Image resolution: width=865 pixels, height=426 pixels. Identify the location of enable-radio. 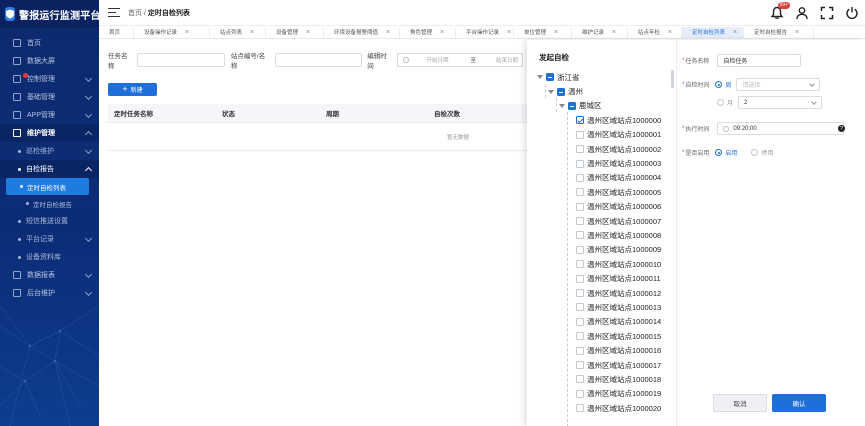
(719, 152).